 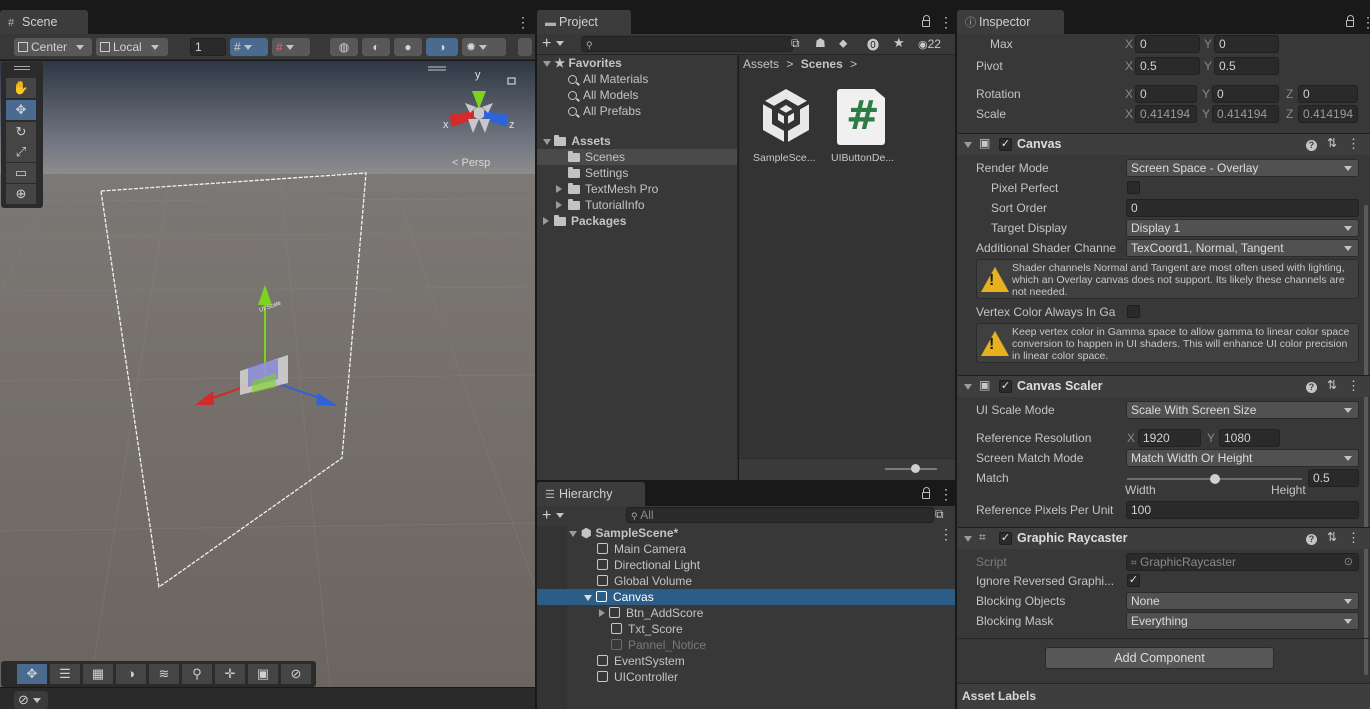 What do you see at coordinates (911, 468) in the screenshot?
I see `icon-size-slider` at bounding box center [911, 468].